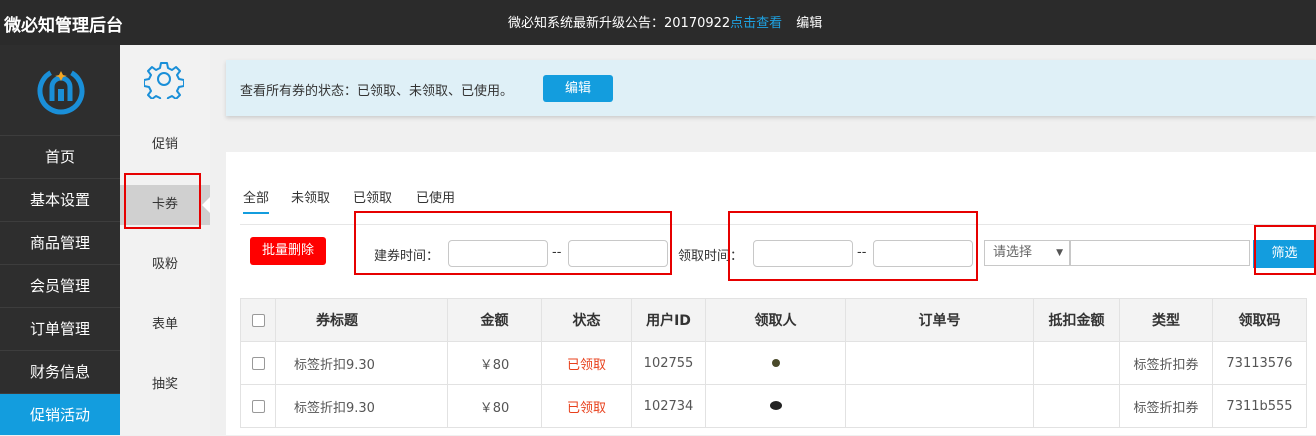 The image size is (1316, 436). I want to click on tab-unclaimed: 未领取, so click(310, 196).